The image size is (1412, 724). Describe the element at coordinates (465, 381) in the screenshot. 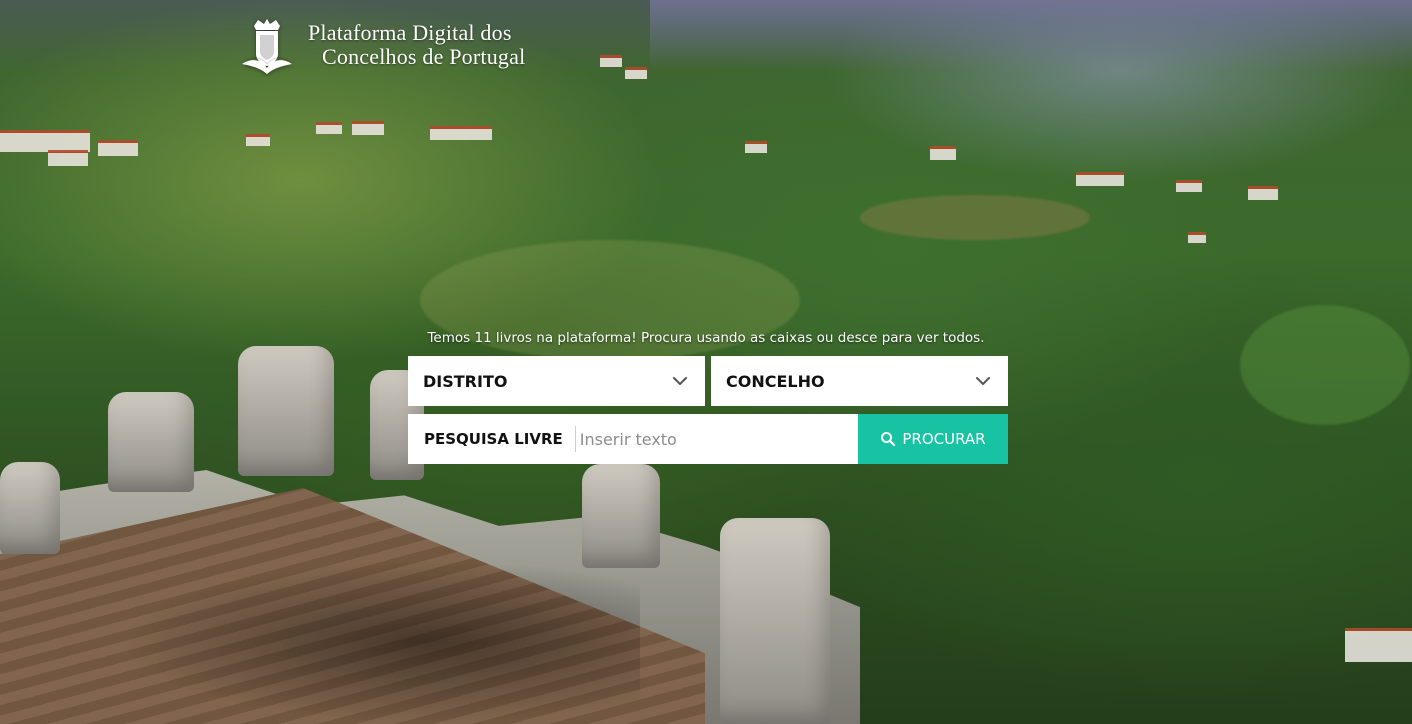

I see `district-select-label: DISTRITO` at that location.